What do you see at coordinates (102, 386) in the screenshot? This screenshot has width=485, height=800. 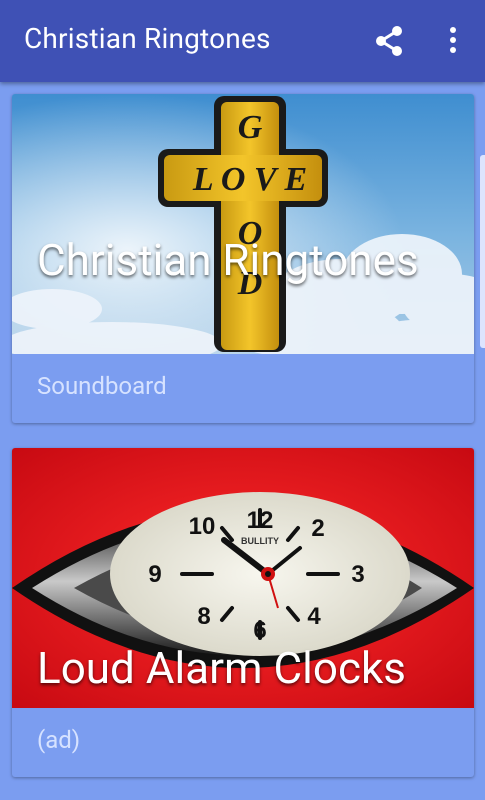 I see `card-subtitle: Soundboard` at bounding box center [102, 386].